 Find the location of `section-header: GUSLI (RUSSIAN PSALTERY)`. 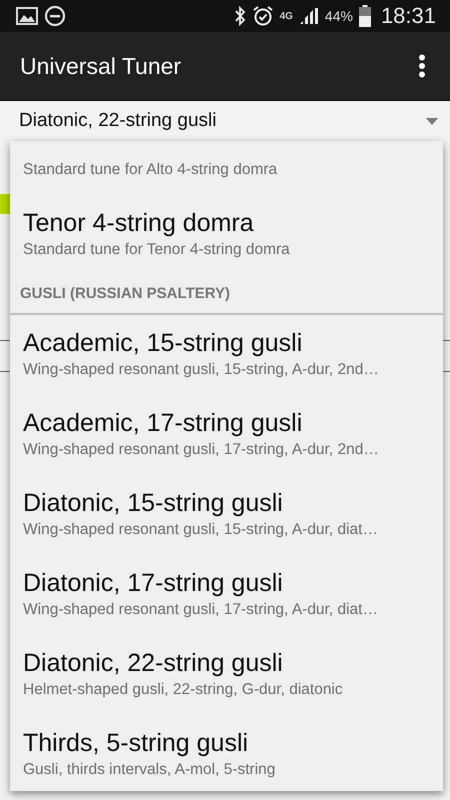

section-header: GUSLI (RUSSIAN PSALTERY) is located at coordinates (226, 295).